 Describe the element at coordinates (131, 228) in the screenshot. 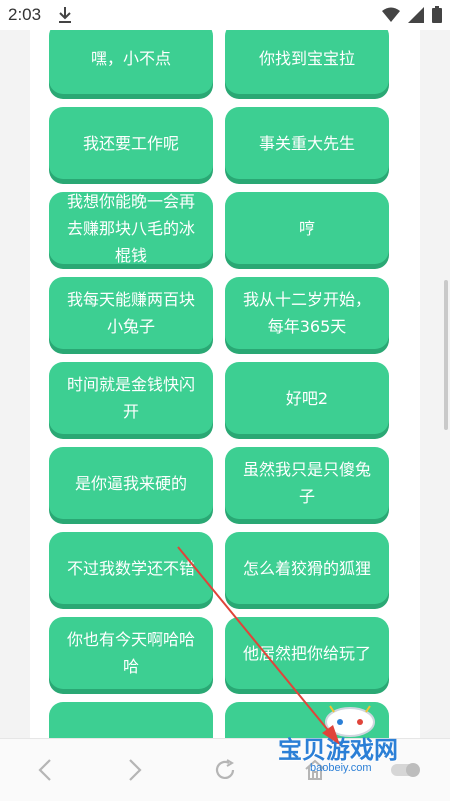

I see `dialogue-button: 我想你能晚一会再去赚那块八毛的冰棍钱` at that location.